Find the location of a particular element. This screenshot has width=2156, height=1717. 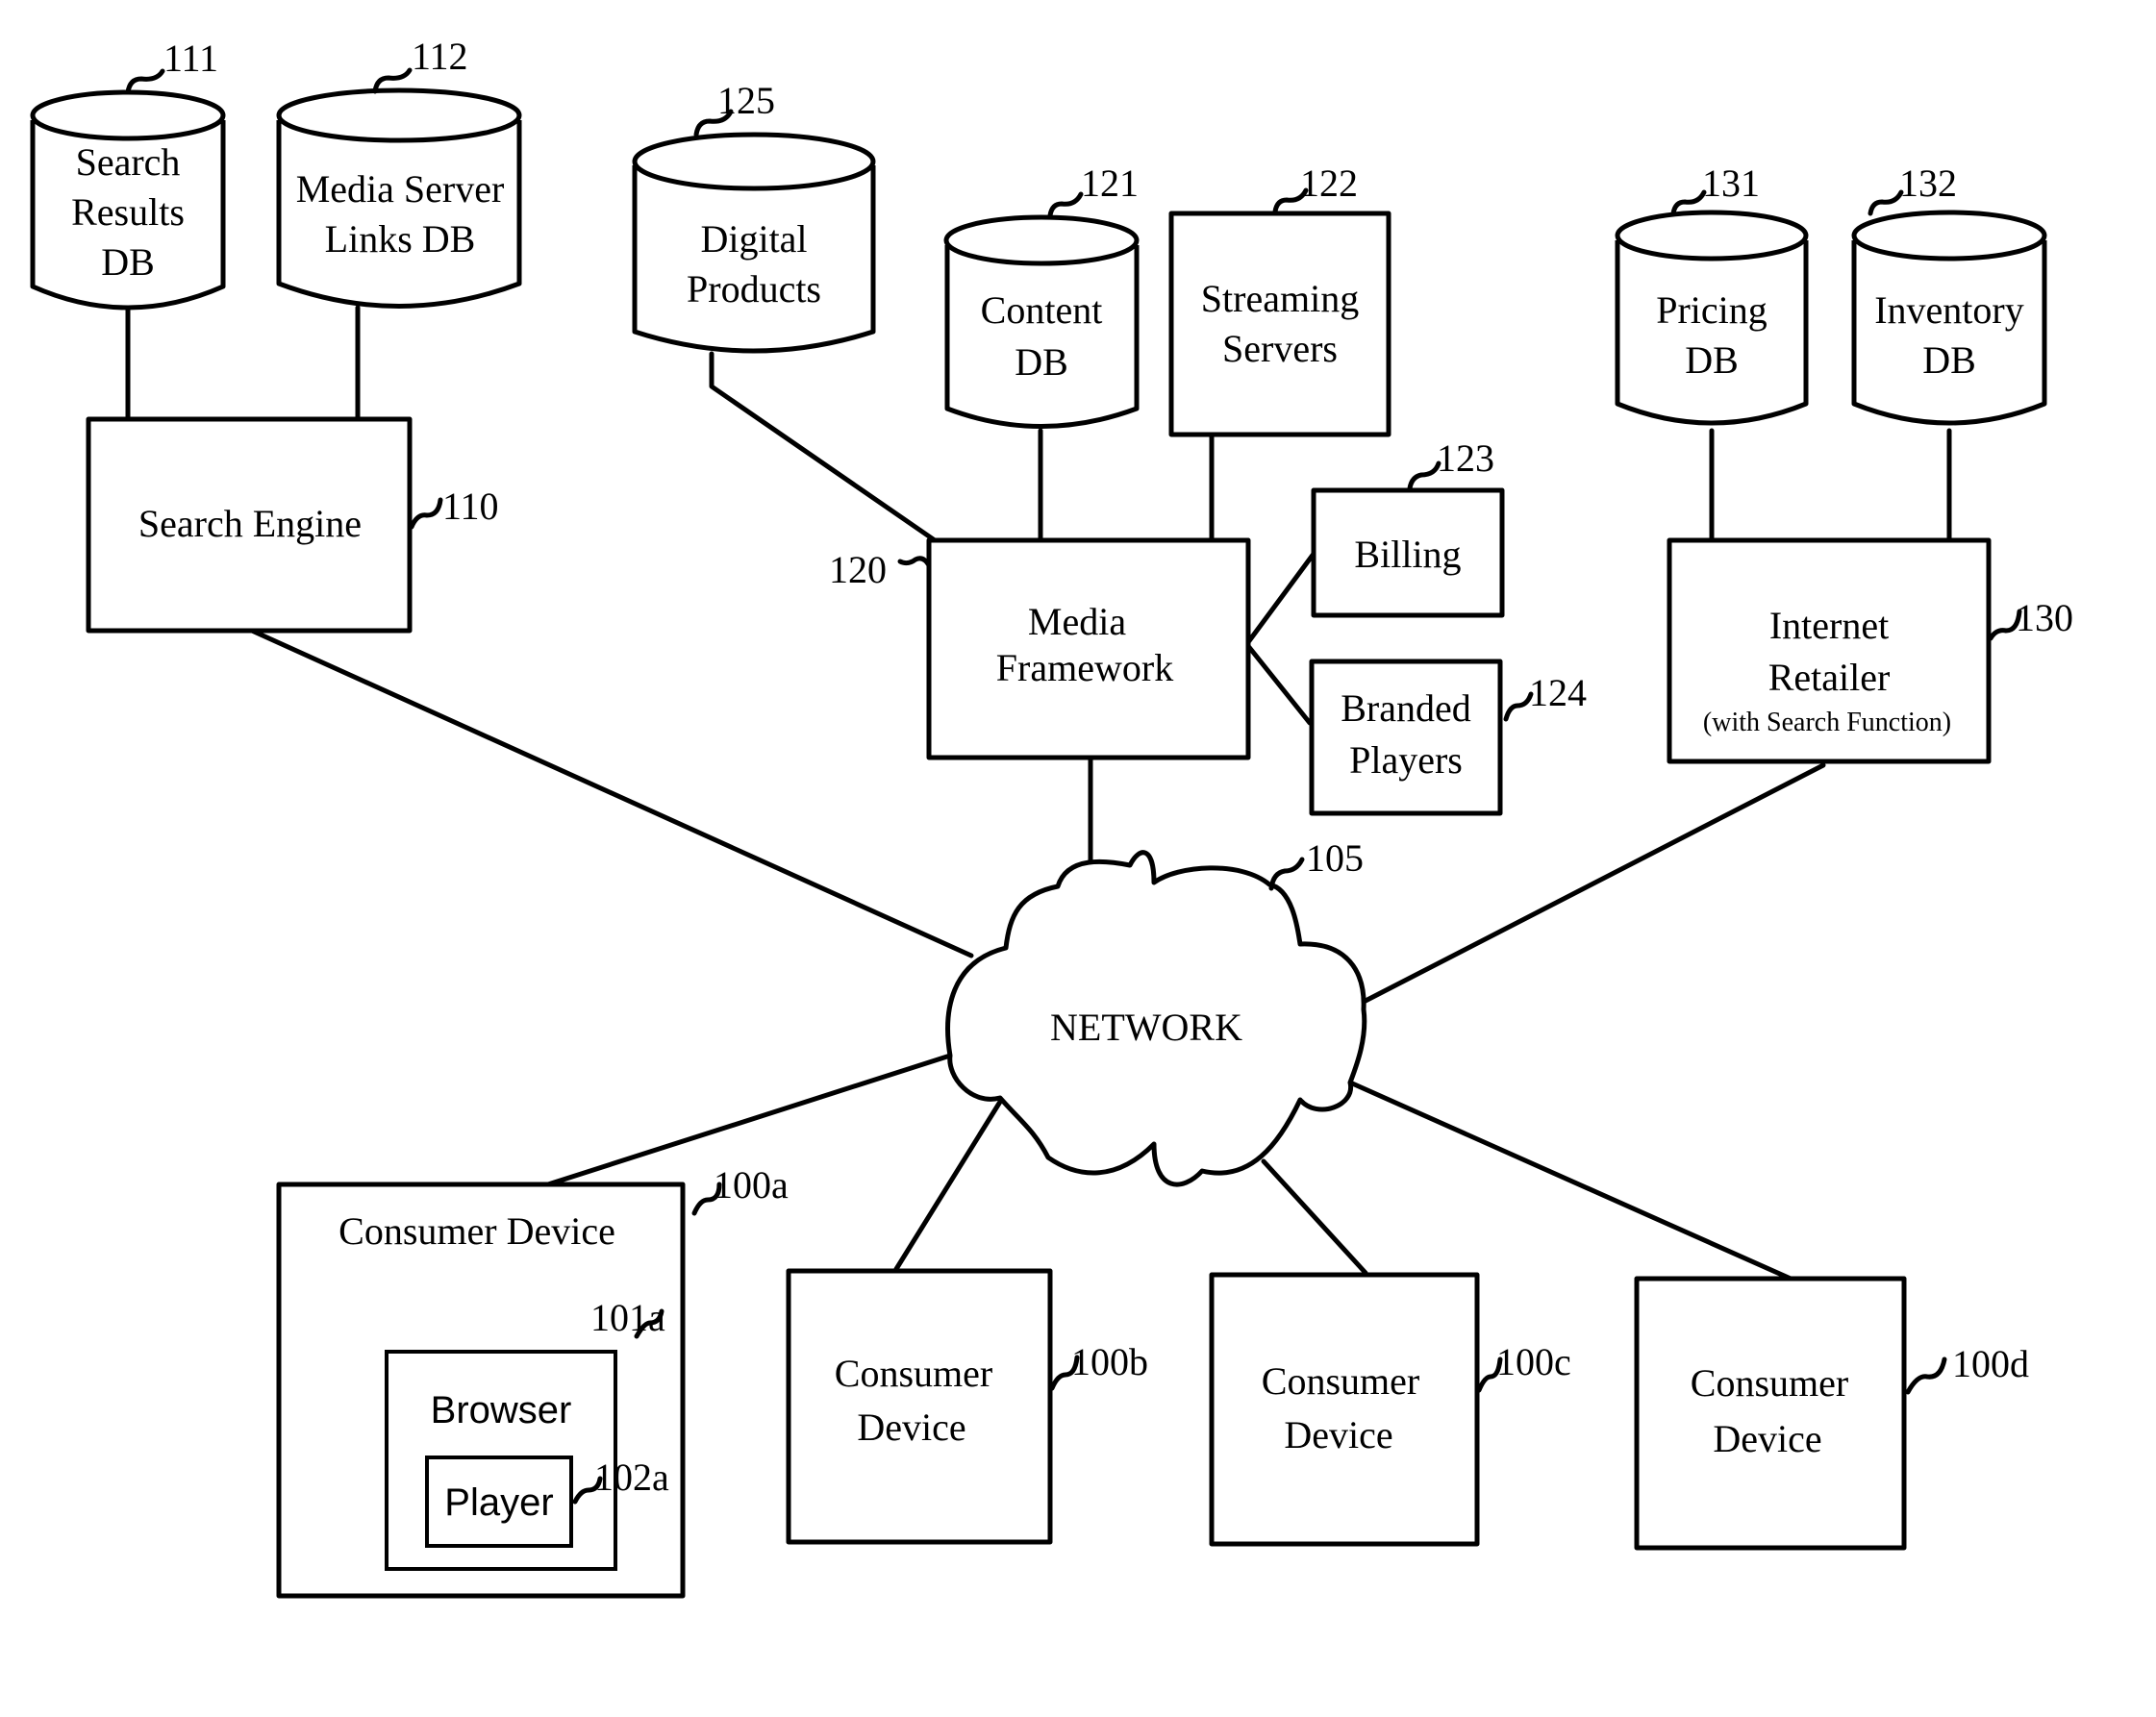

ref-number: 124 is located at coordinates (1558, 693).